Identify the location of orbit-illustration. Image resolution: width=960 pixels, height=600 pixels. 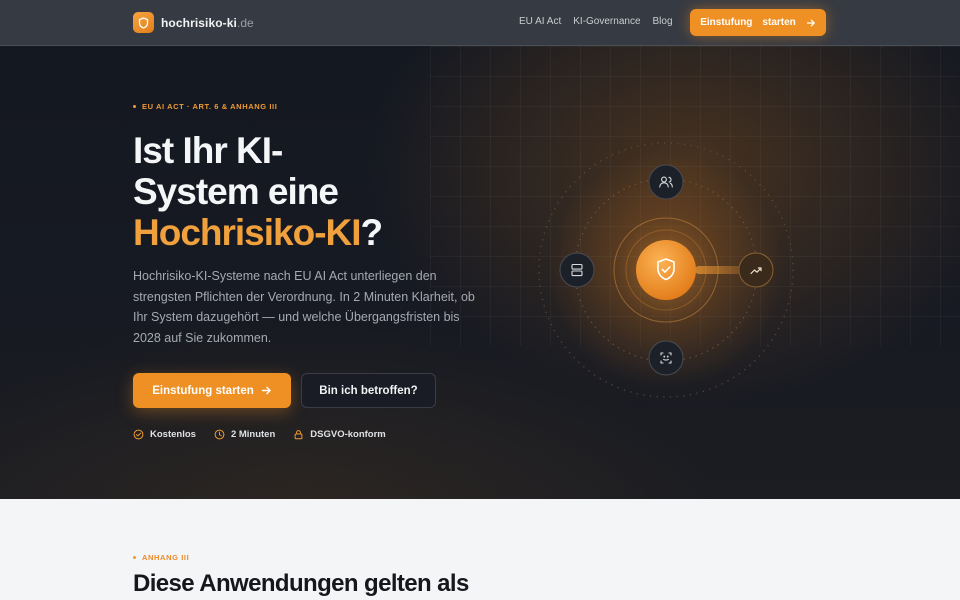
(666, 273).